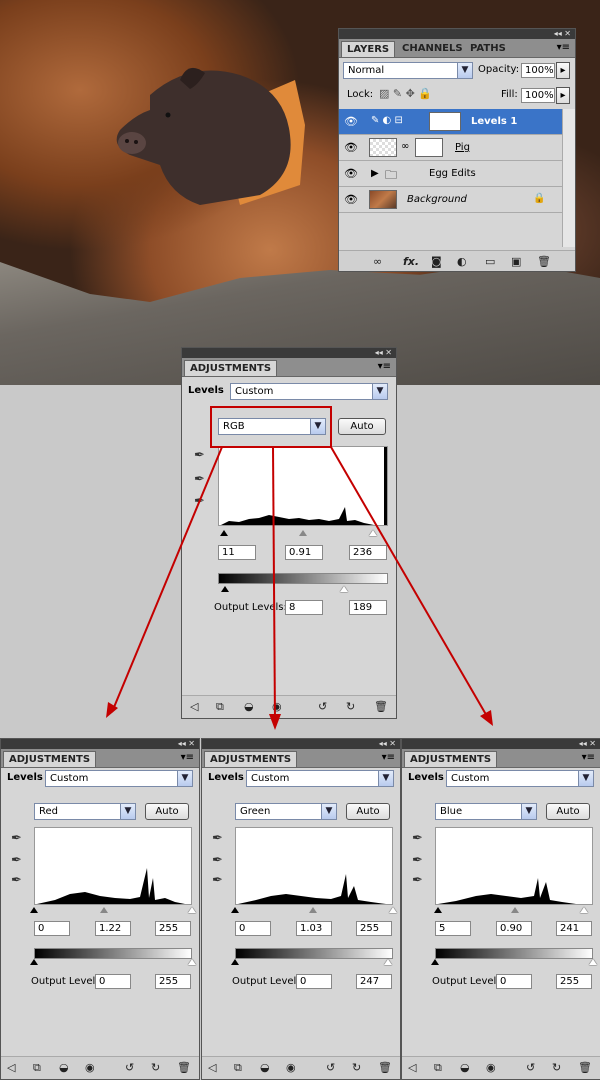  Describe the element at coordinates (486, 718) in the screenshot. I see `arrowhead-blue` at that location.